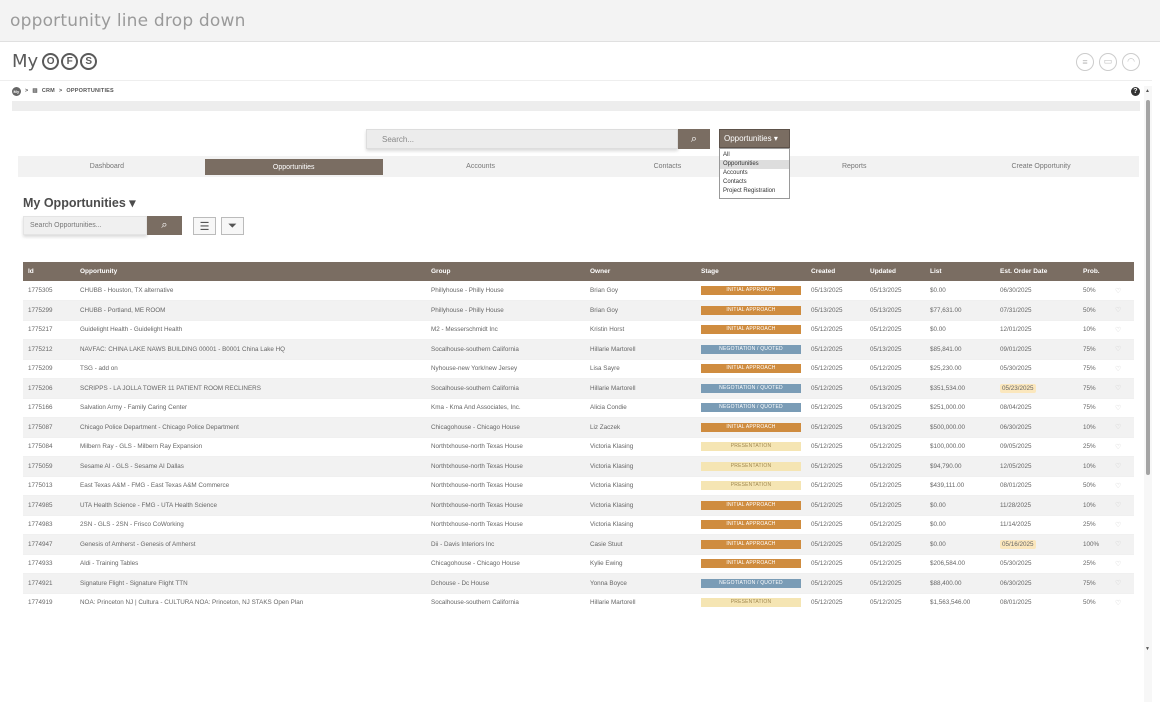  Describe the element at coordinates (835, 271) in the screenshot. I see `col-created: Created` at that location.